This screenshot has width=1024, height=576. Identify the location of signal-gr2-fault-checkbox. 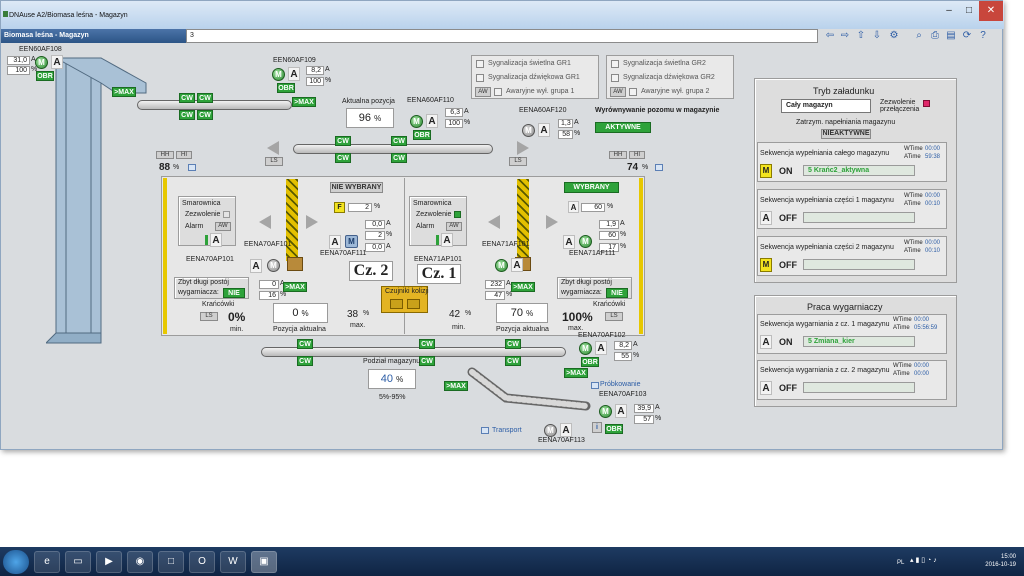
(633, 92).